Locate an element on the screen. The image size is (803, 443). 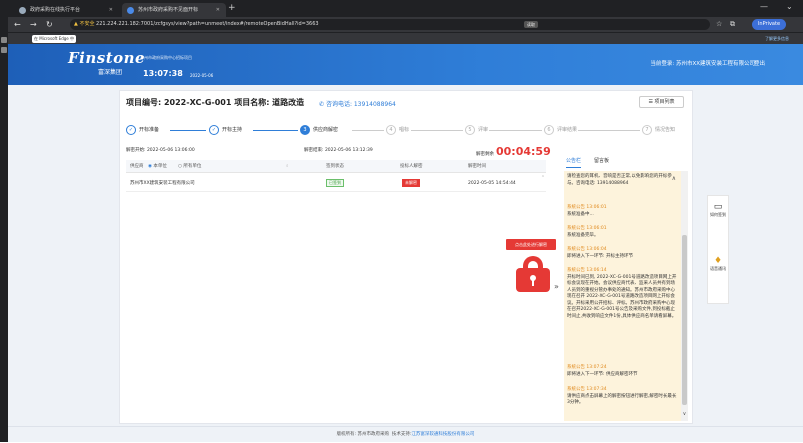
brand-subtitle: 富深集团 is located at coordinates (110, 72).